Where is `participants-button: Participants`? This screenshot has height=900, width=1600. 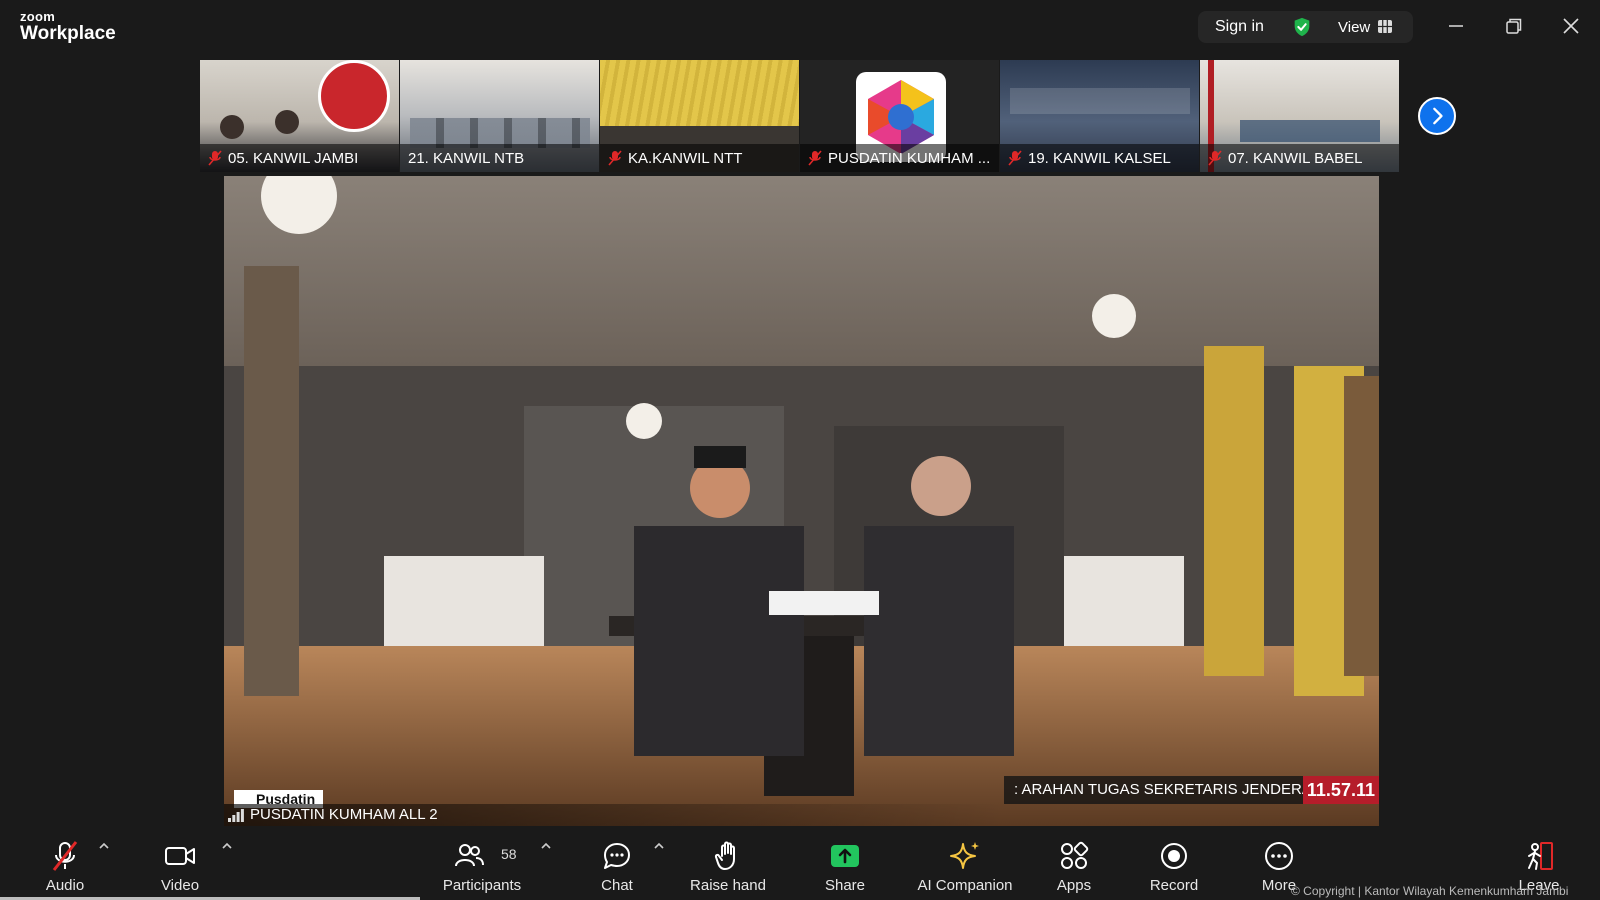
participants-button: Participants is located at coordinates (482, 864).